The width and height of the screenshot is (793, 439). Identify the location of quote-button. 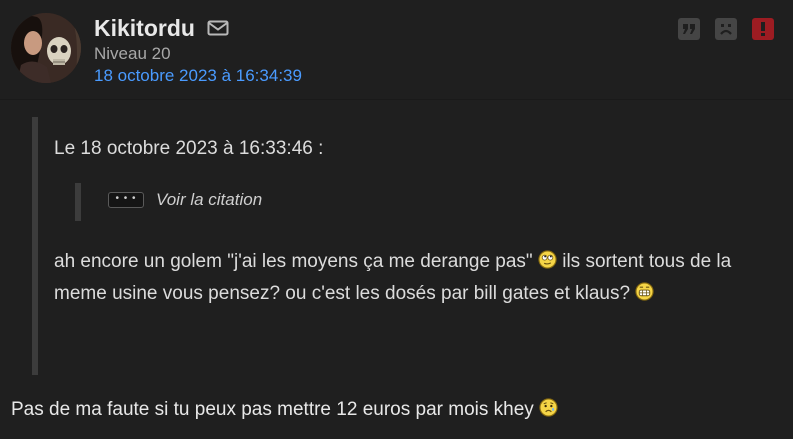
(689, 29).